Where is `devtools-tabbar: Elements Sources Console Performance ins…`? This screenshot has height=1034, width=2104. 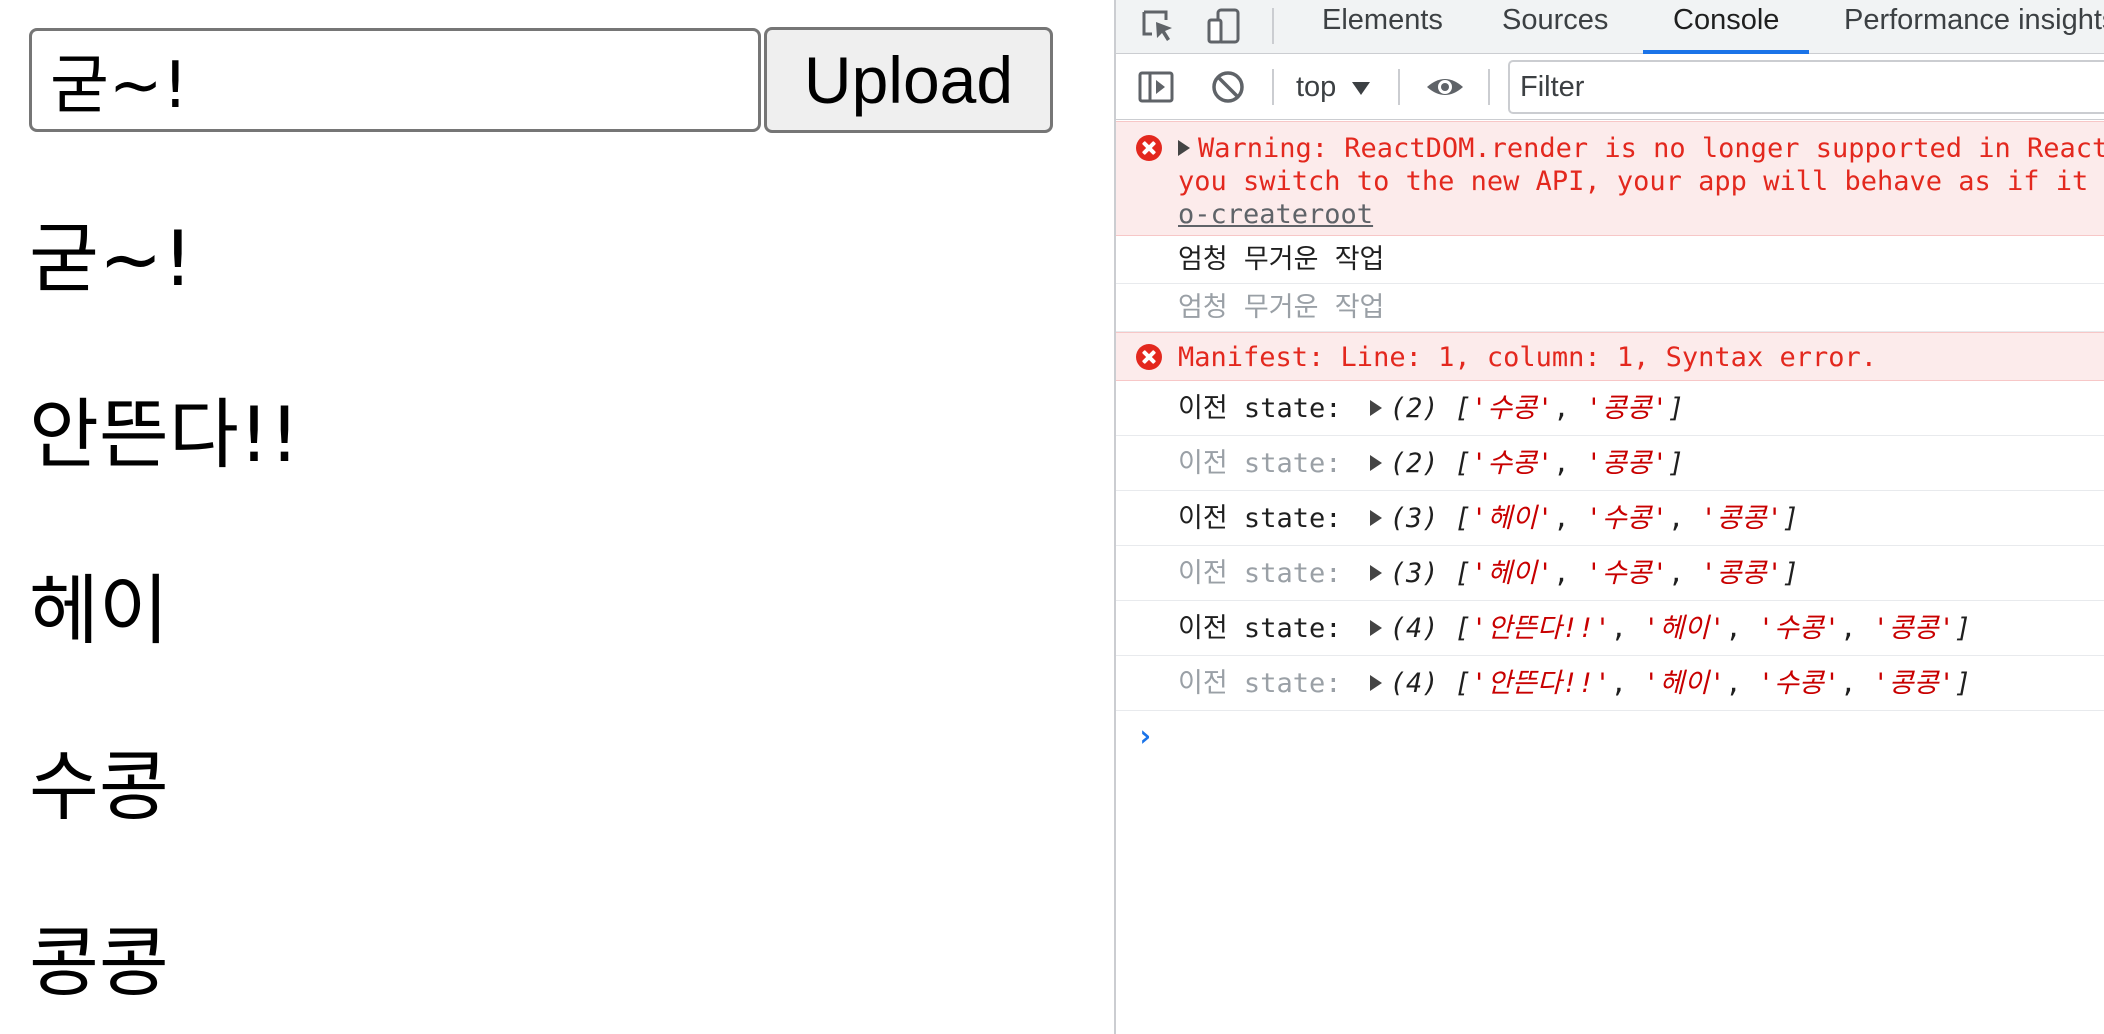 devtools-tabbar: Elements Sources Console Performance ins… is located at coordinates (1610, 27).